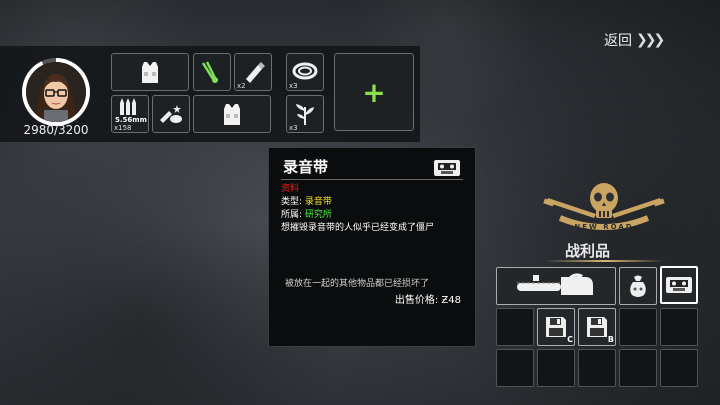 This screenshot has width=720, height=405. I want to click on loot-title: 战利品, so click(588, 251).